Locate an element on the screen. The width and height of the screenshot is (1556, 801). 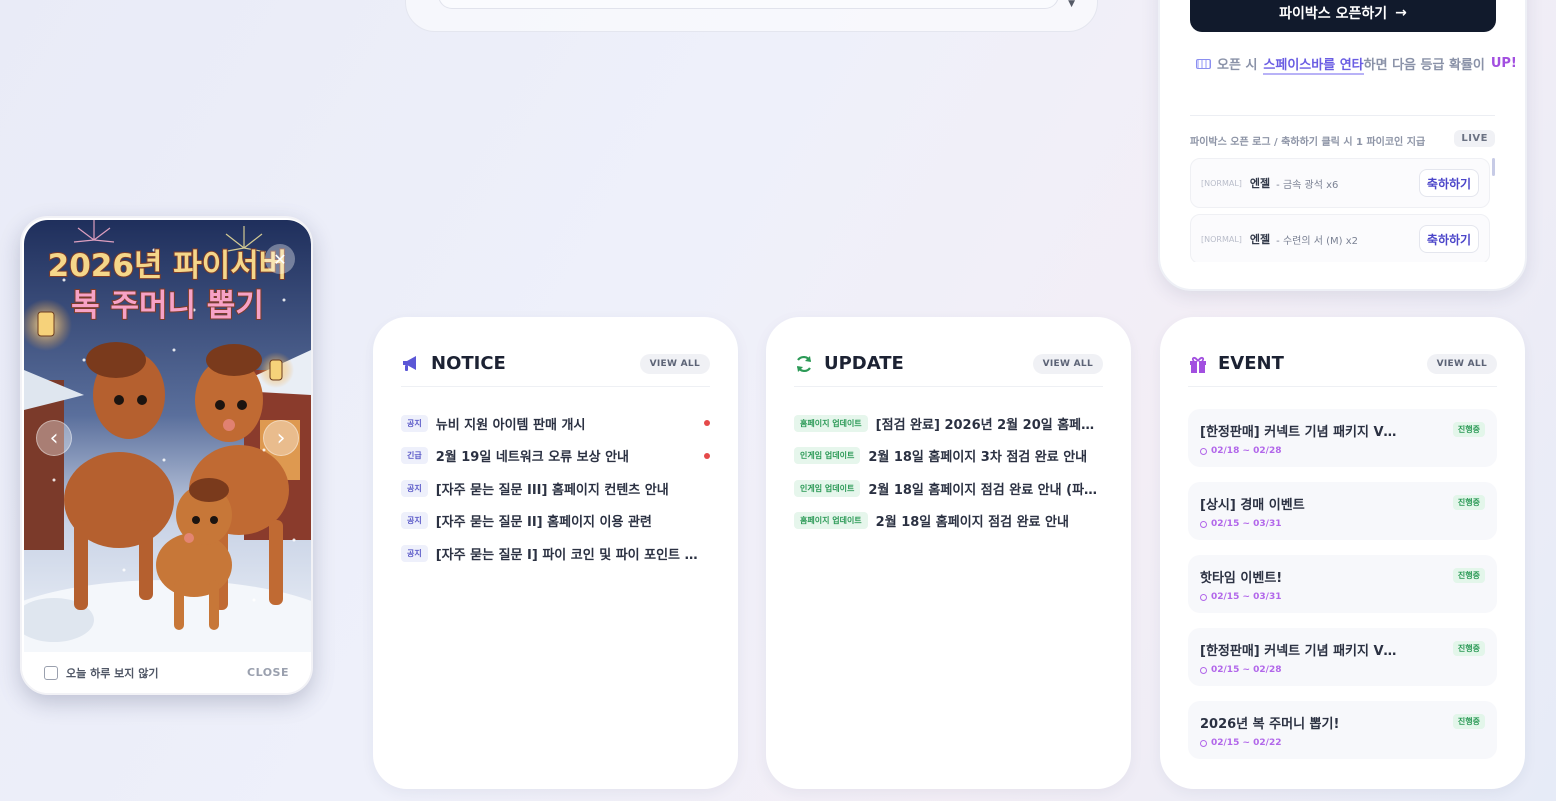
dont-show-today: 오늘 하루 보지 않기 is located at coordinates (101, 673).